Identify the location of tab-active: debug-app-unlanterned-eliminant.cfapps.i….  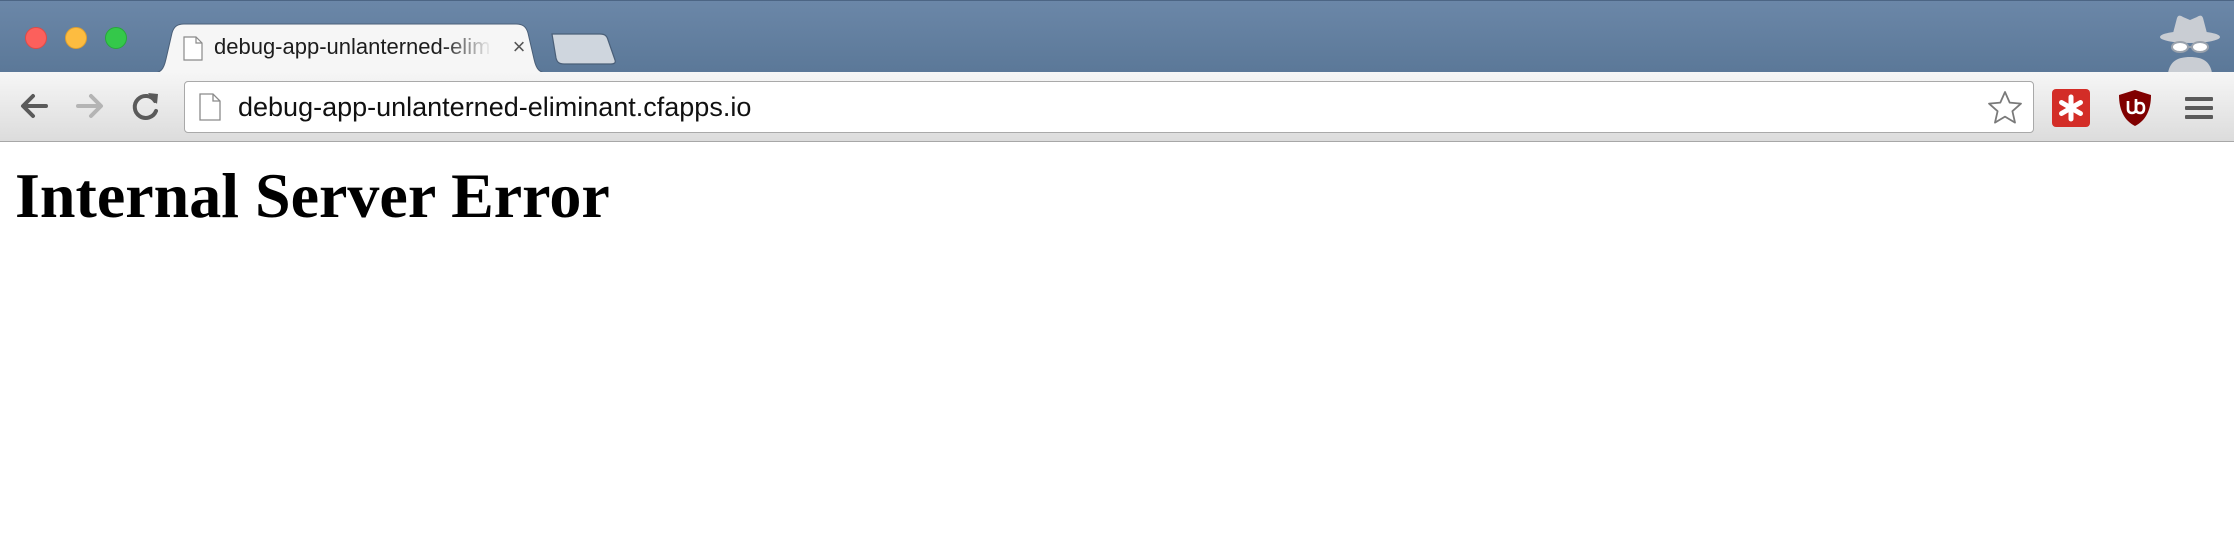
(350, 48).